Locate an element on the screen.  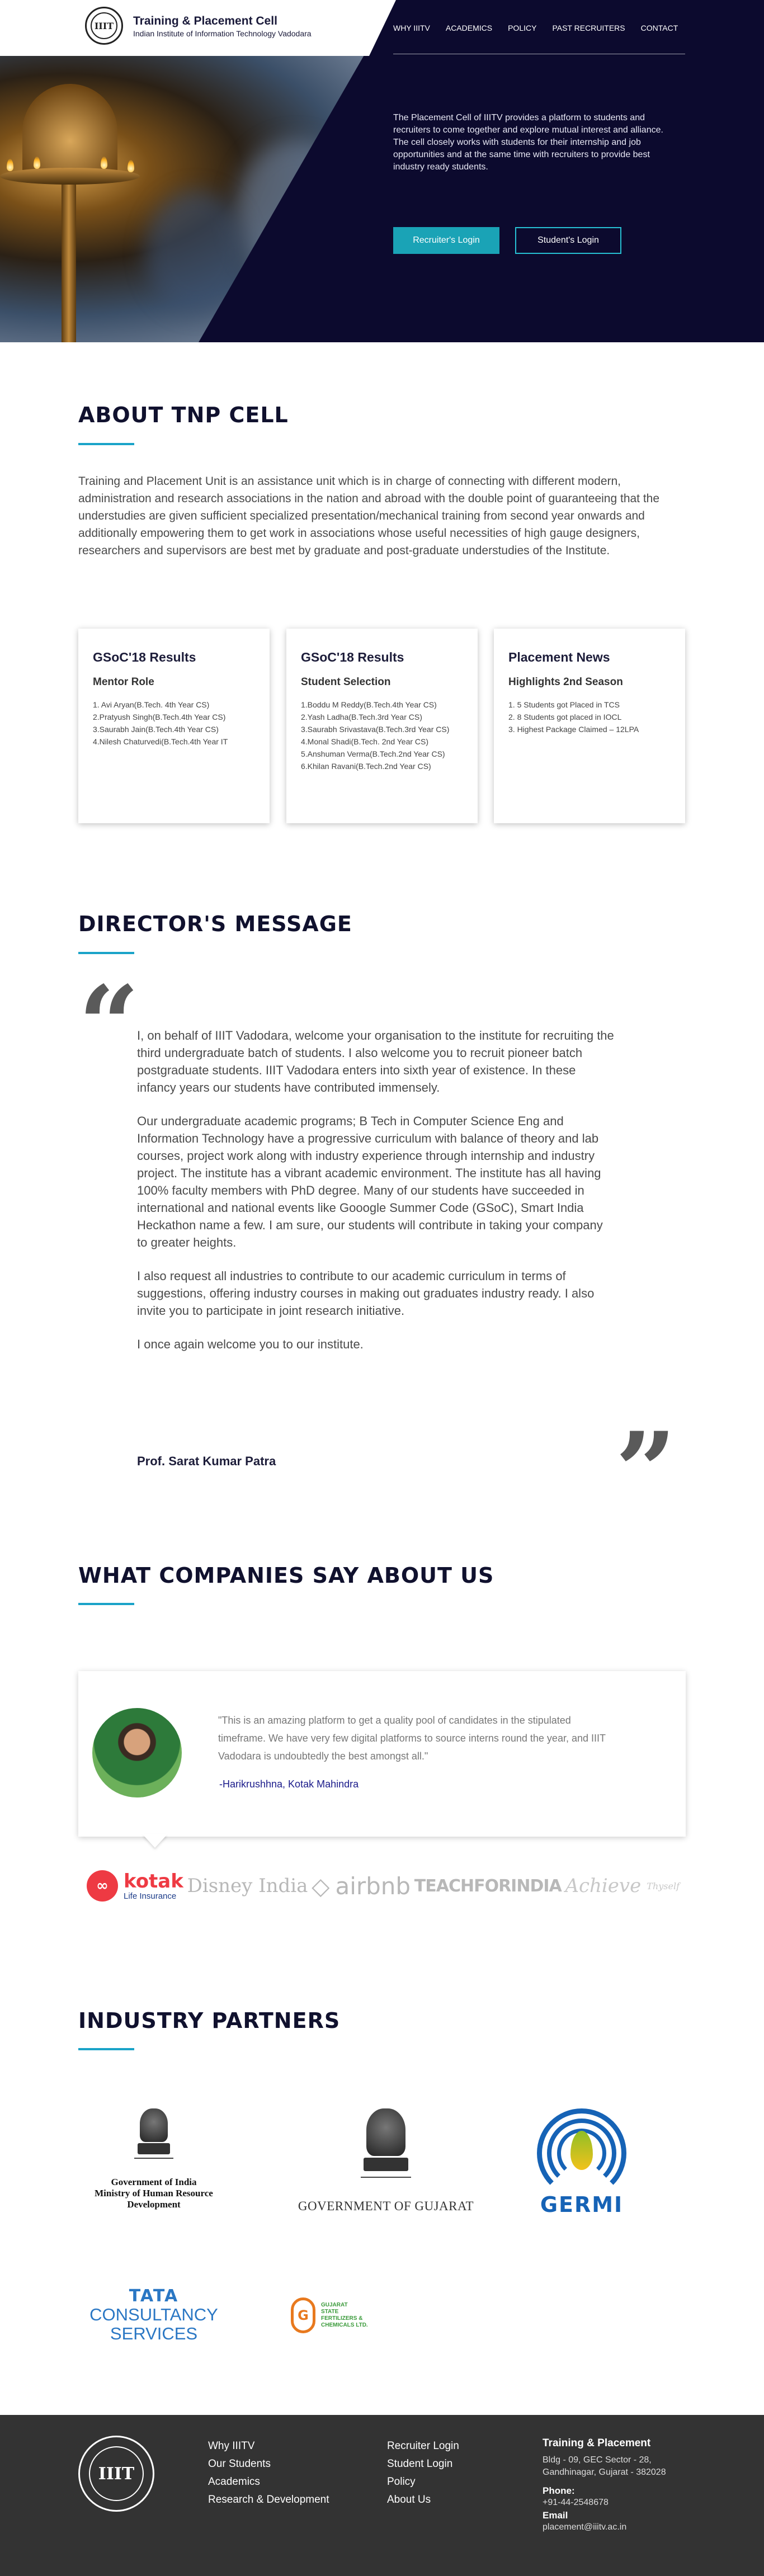
testimonial-author: -Harikrushhna, Kotak Mahindra is located at coordinates (289, 1784).